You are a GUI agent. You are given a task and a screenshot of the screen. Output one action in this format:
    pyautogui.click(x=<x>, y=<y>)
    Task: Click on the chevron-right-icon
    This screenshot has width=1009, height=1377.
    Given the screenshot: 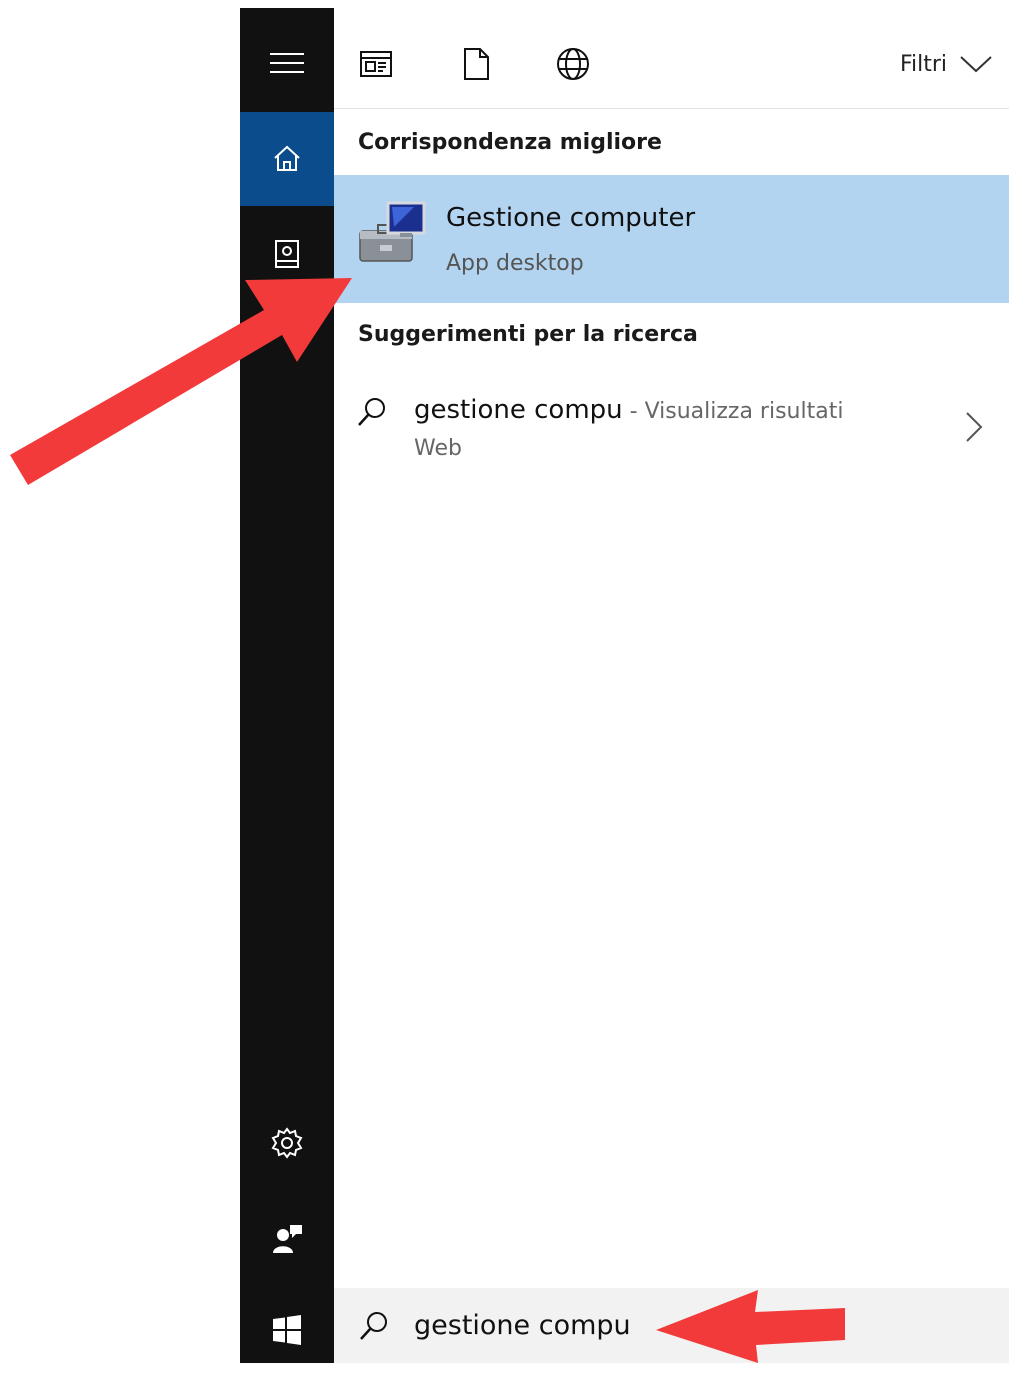 What is the action you would take?
    pyautogui.click(x=974, y=427)
    